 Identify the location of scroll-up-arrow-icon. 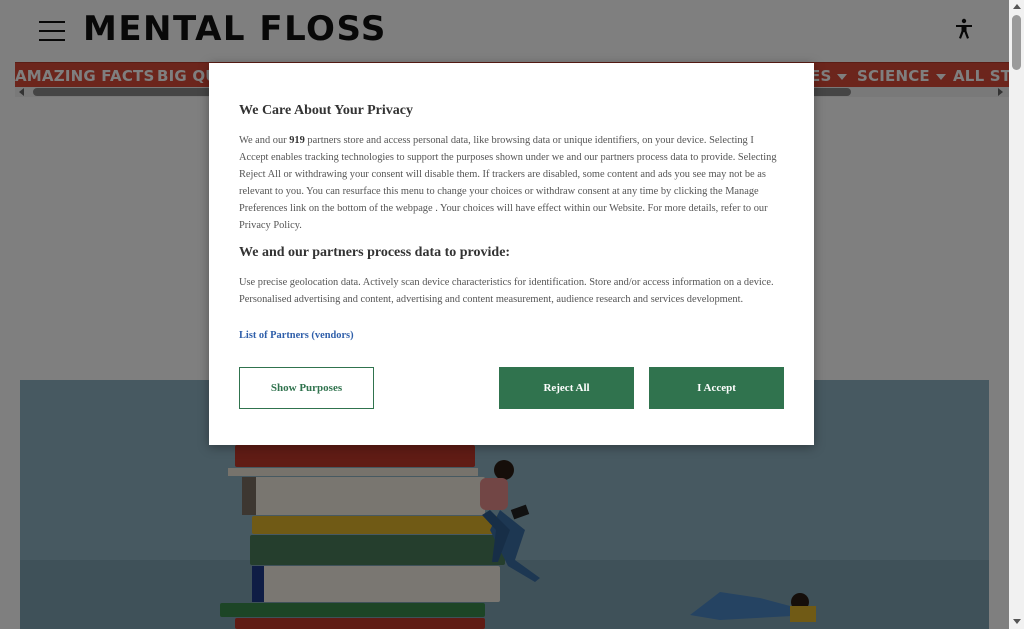
(1017, 6).